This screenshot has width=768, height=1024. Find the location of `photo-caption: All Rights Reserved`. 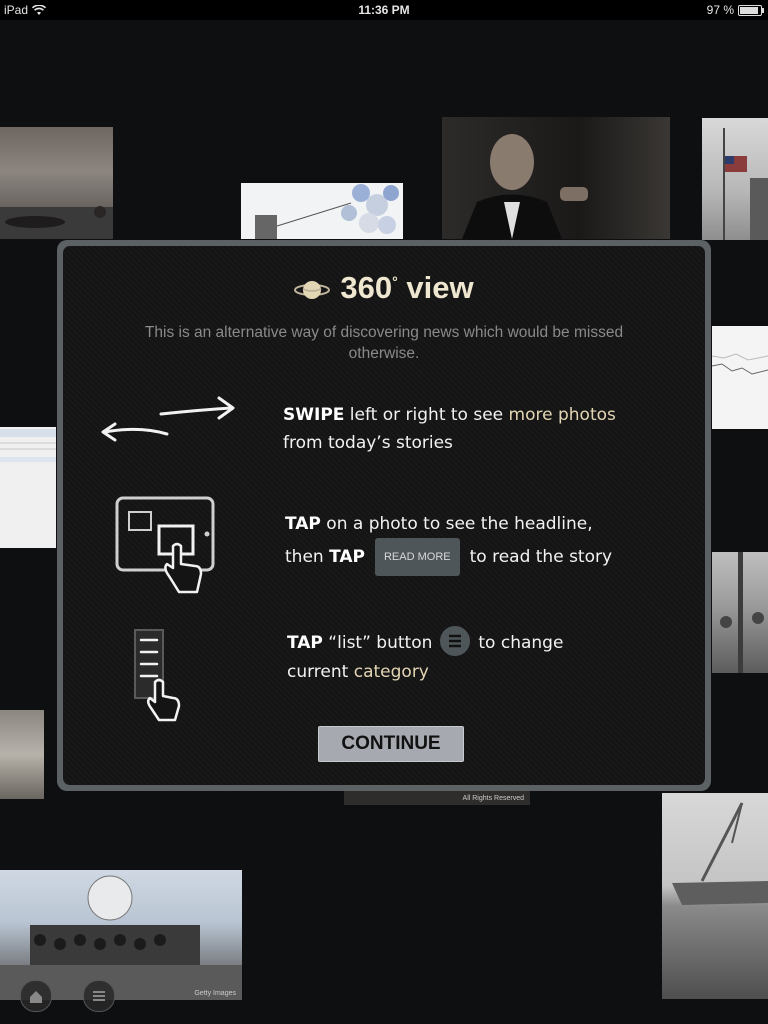

photo-caption: All Rights Reserved is located at coordinates (493, 798).